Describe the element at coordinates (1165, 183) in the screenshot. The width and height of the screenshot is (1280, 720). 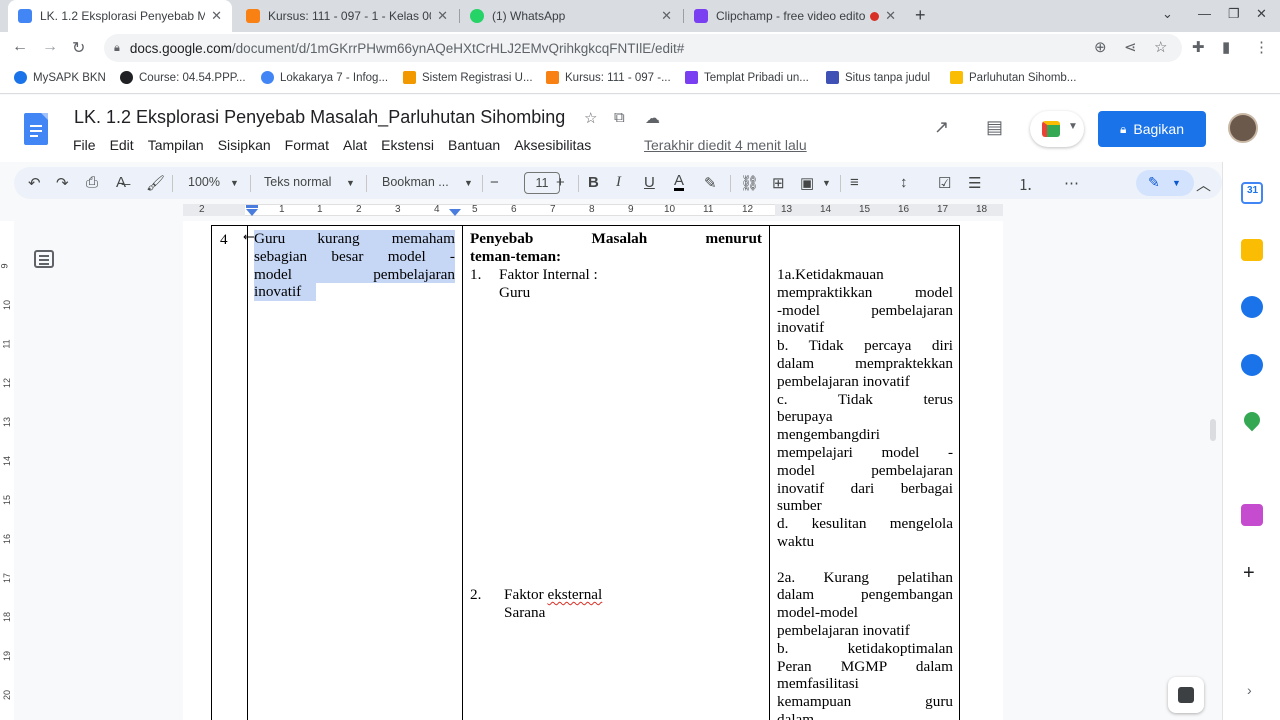
I see `editing-mode-button: ✎ ▼` at that location.